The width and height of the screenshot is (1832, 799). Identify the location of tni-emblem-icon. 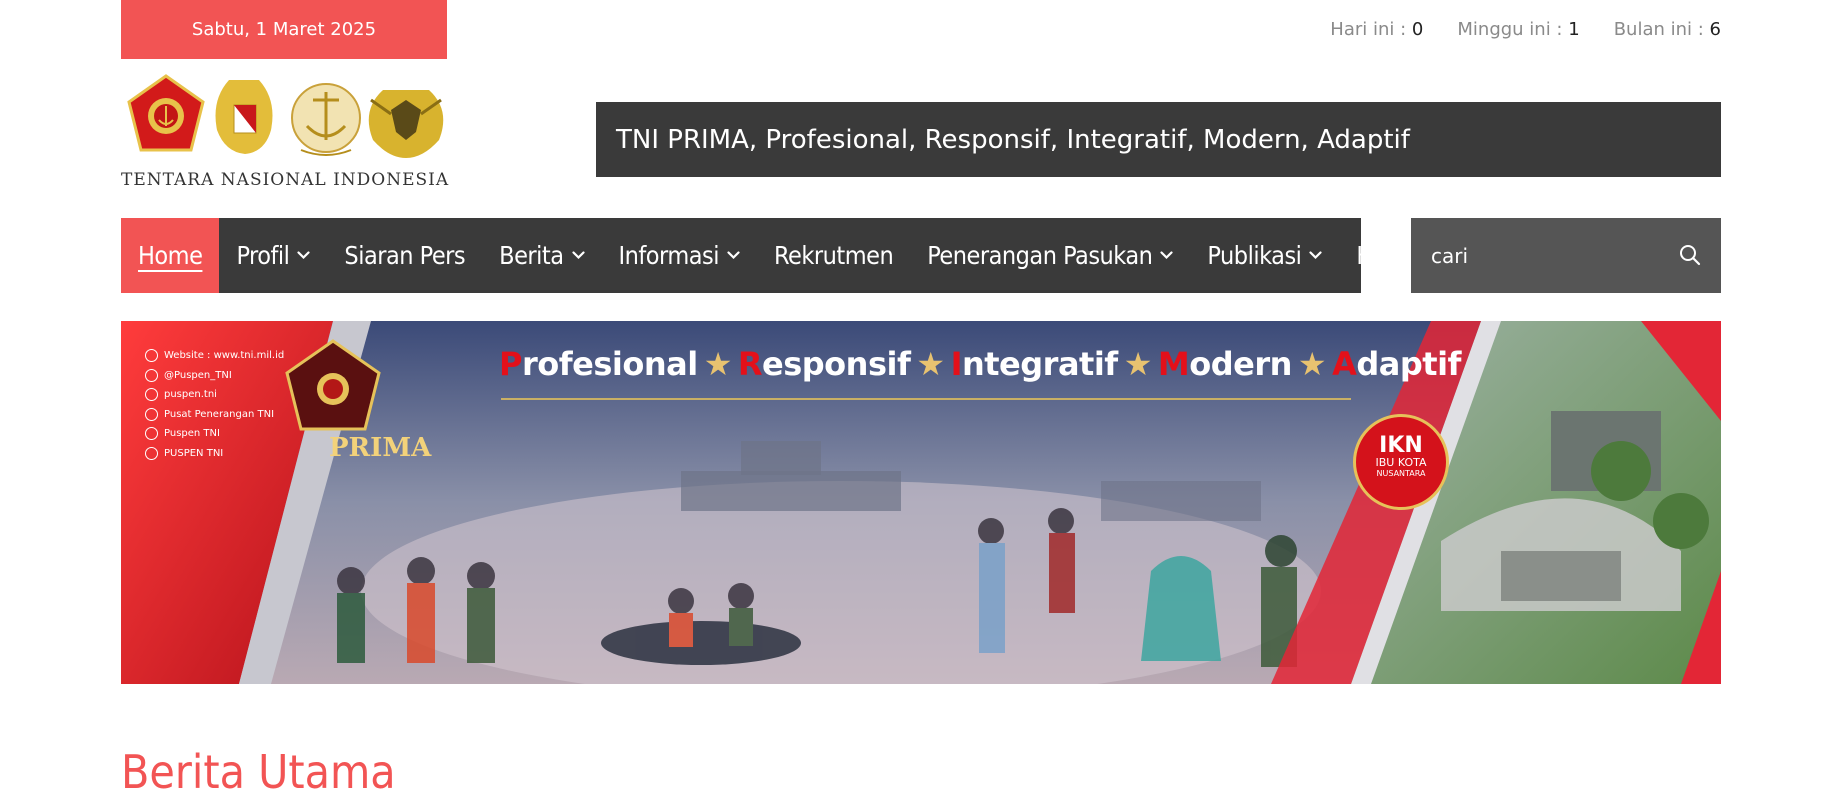
(166, 113).